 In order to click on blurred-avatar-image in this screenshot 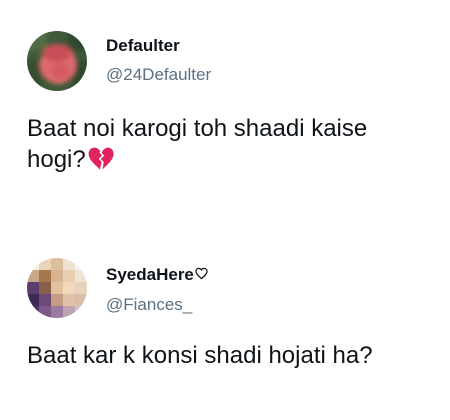, I will do `click(57, 61)`.